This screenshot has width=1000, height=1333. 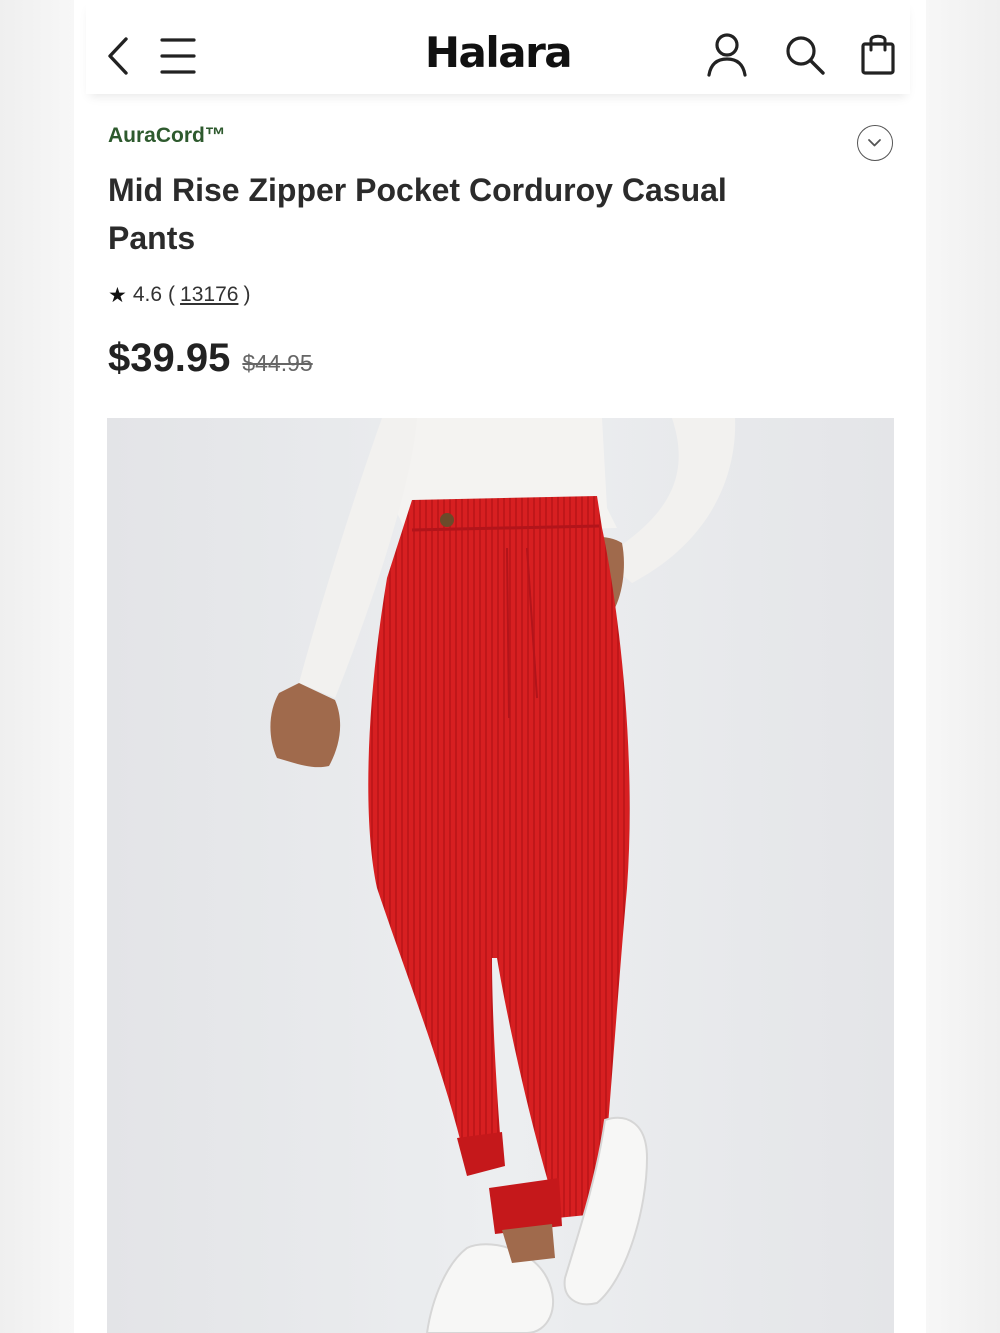 I want to click on sale-price: $39.95, so click(x=169, y=358).